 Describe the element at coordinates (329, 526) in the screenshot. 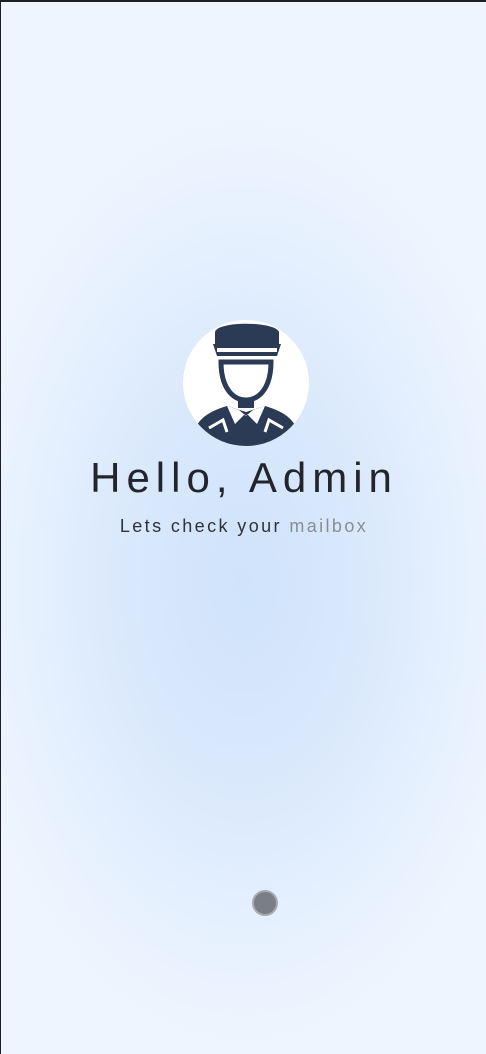

I see `subtitle-faded: mailbox` at that location.